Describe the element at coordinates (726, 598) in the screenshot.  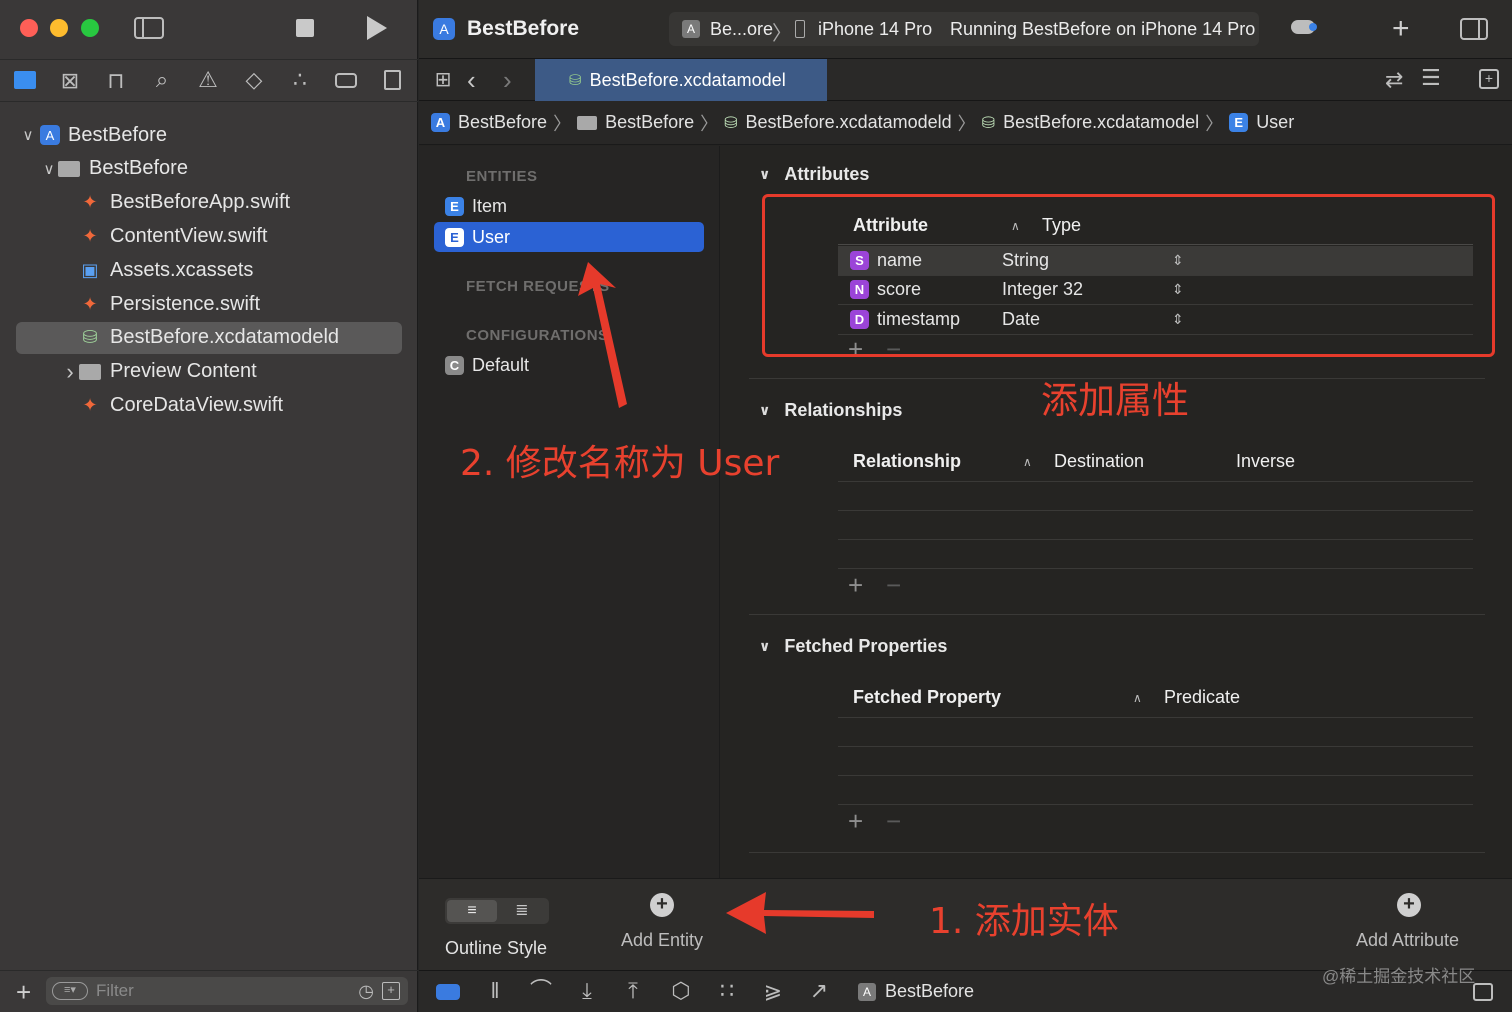
I see `annotation-arrows` at that location.